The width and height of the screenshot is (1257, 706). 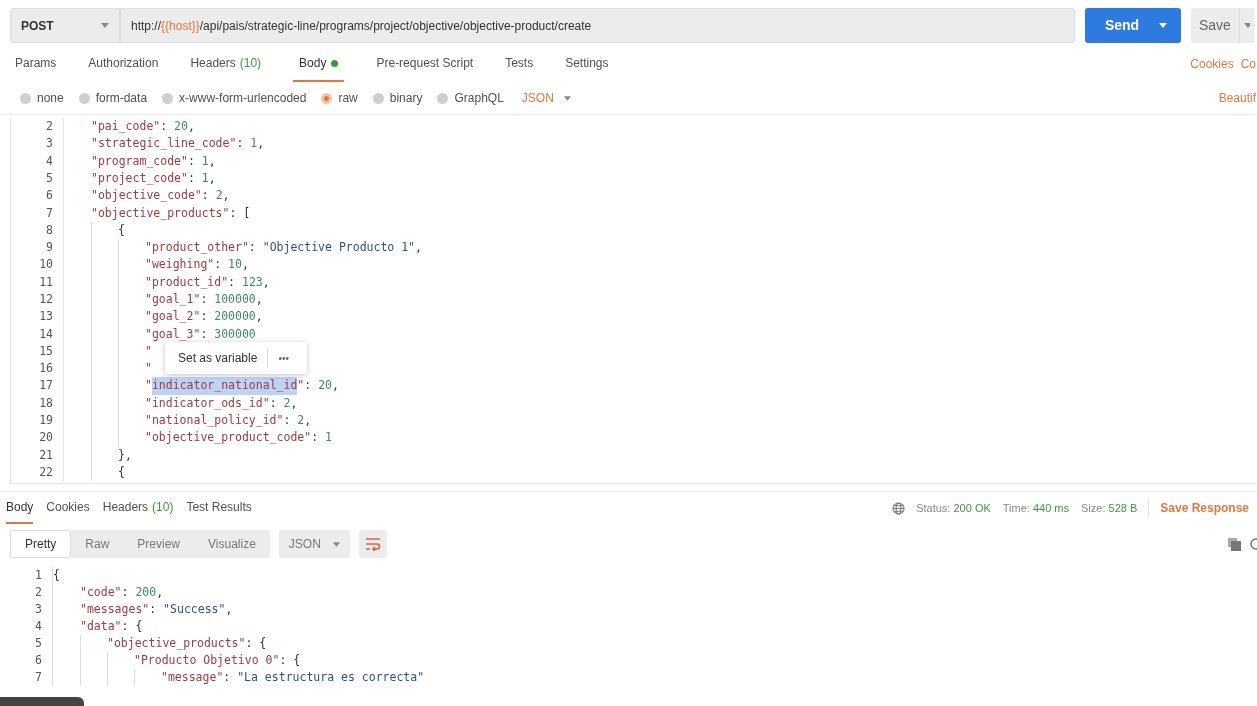 I want to click on body-type-label: none, so click(x=50, y=98).